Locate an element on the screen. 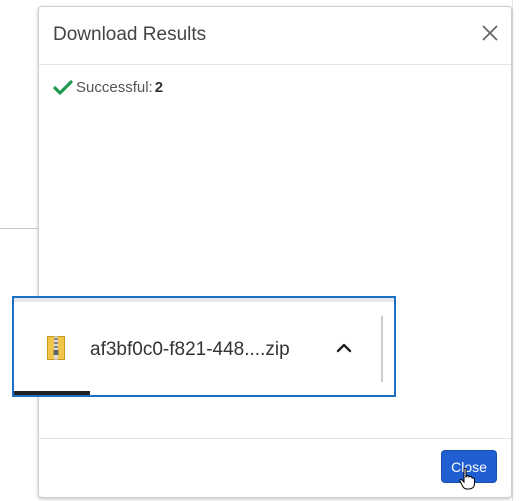 The image size is (521, 501). chevron-up-icon is located at coordinates (344, 348).